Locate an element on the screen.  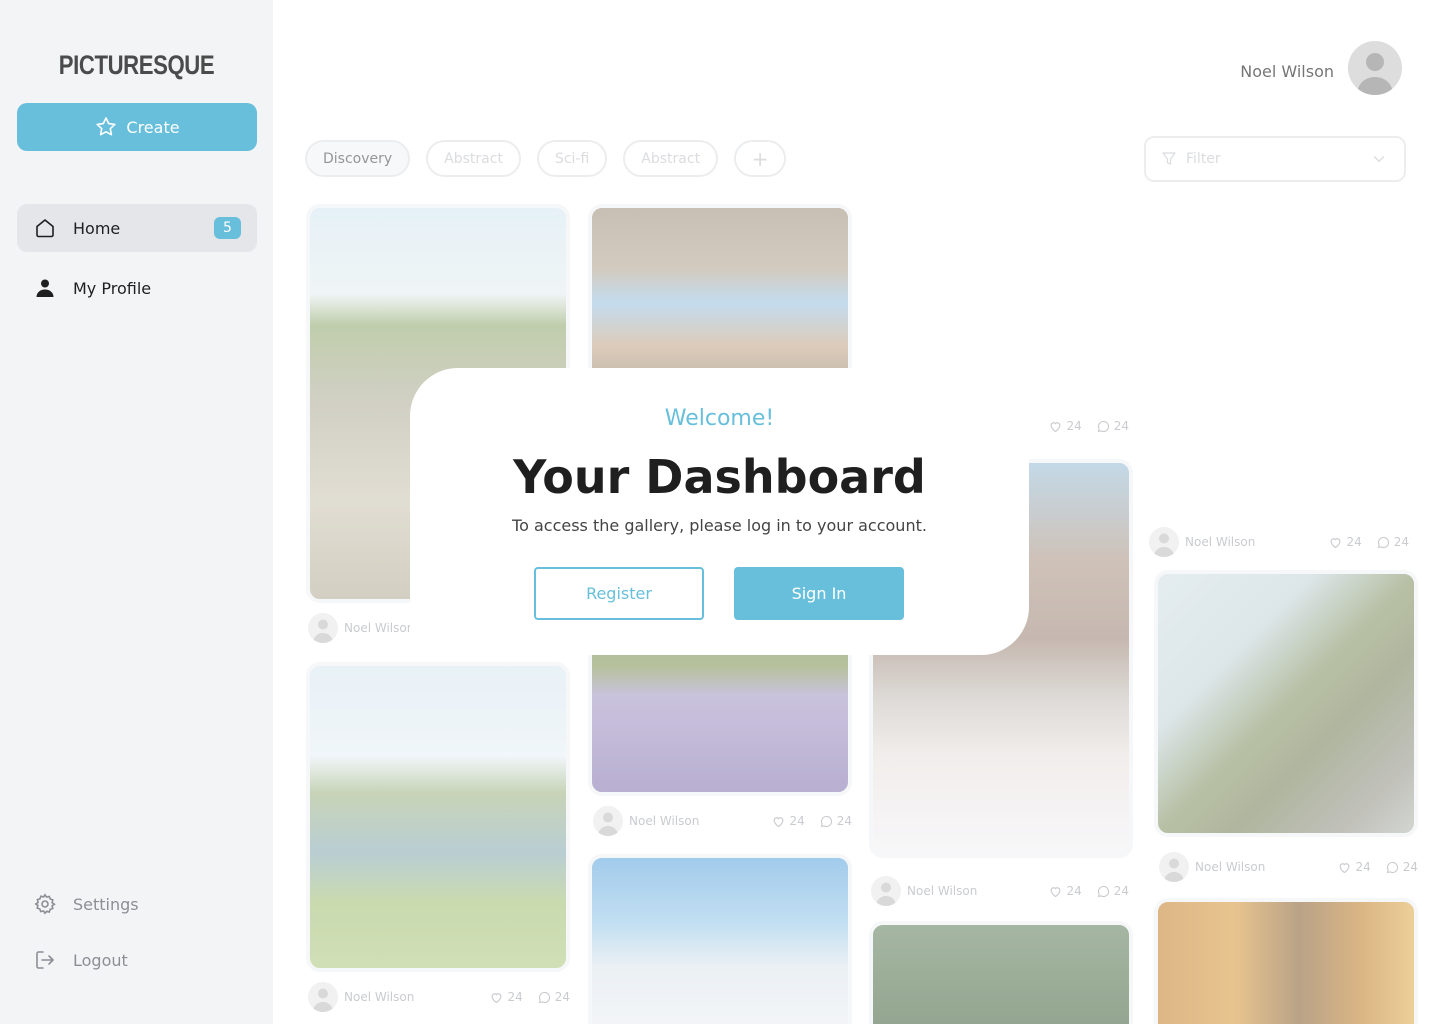
filter-dropdown: Filter is located at coordinates (1275, 159).